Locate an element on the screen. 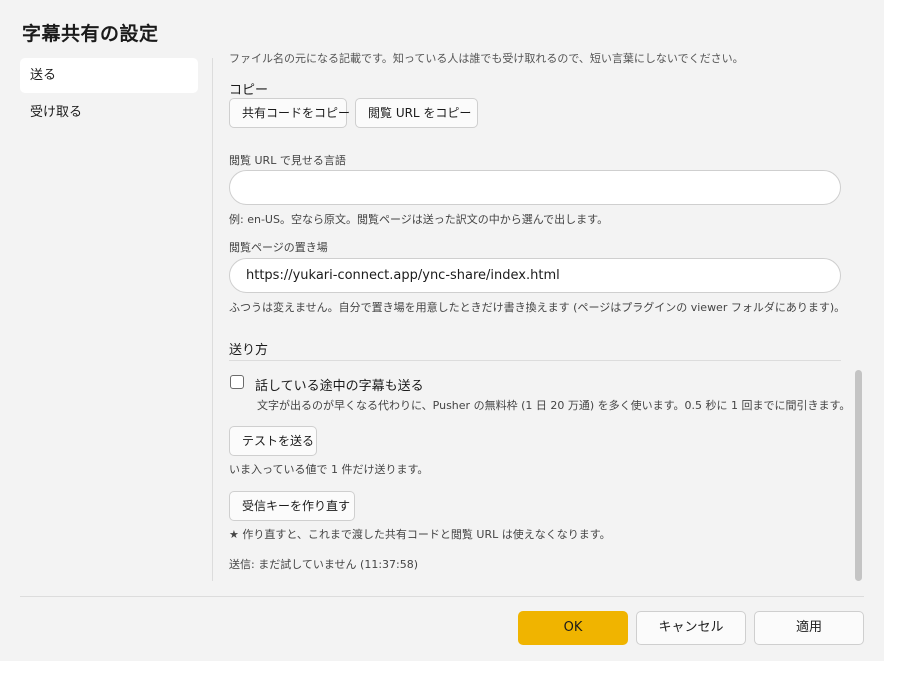 The height and width of the screenshot is (700, 900). ok-button: OK is located at coordinates (573, 628).